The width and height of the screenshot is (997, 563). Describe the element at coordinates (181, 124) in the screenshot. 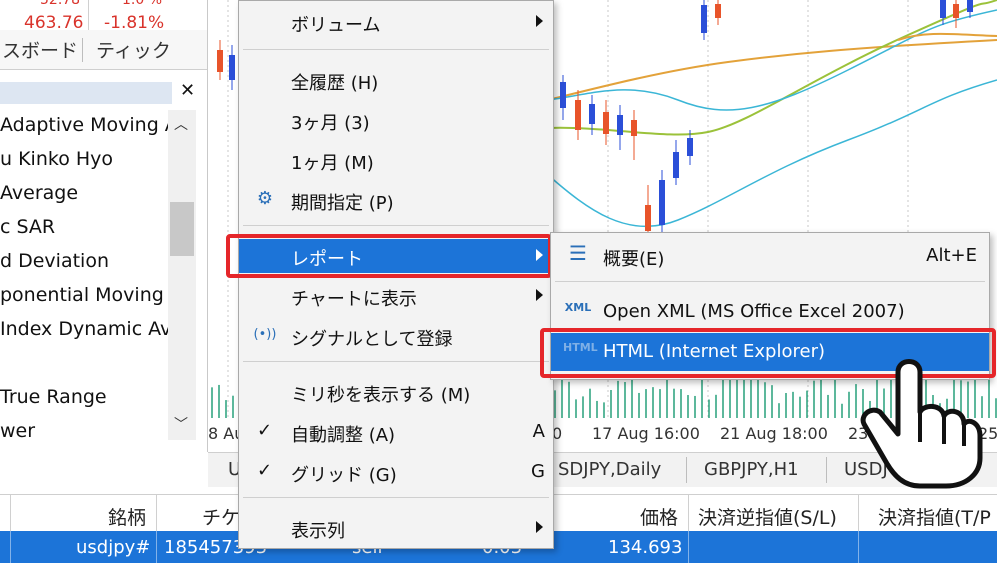

I see `chevron-up-icon: ︿` at that location.